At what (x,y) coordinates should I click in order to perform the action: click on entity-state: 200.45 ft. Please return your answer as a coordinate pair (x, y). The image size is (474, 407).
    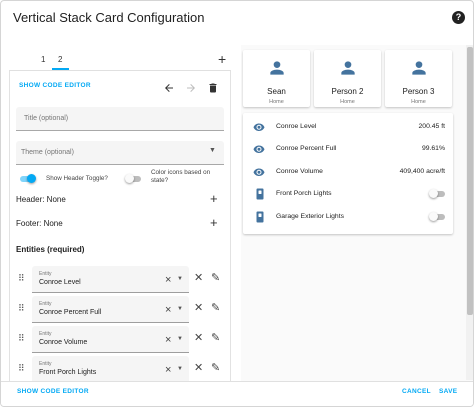
    Looking at the image, I should click on (431, 126).